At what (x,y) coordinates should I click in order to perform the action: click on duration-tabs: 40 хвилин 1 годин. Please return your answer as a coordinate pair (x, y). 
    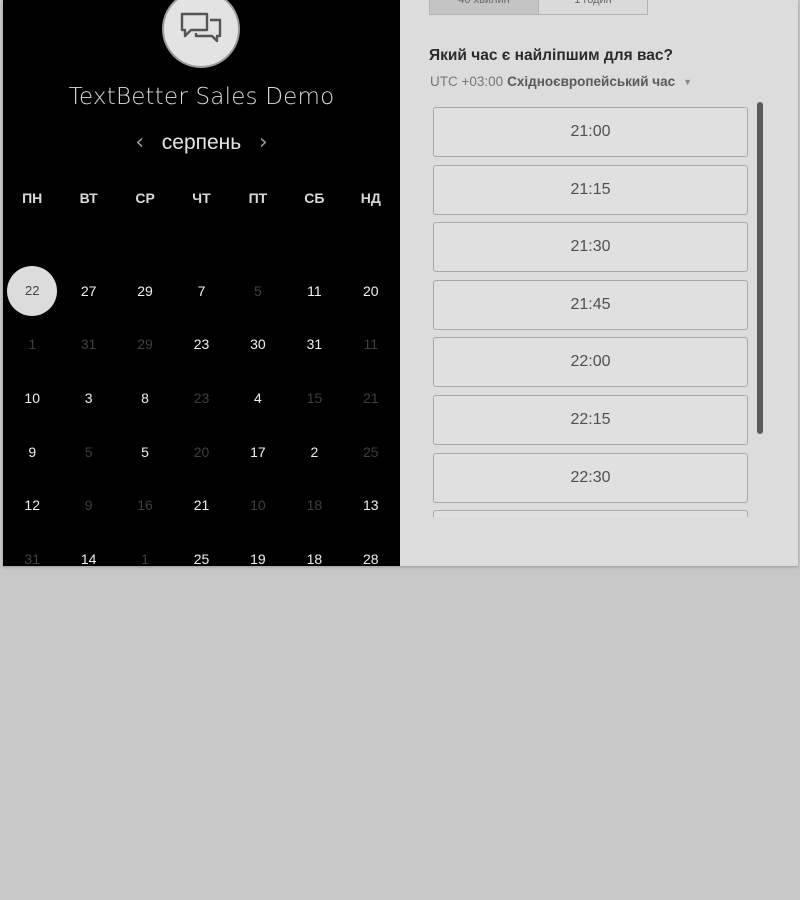
    Looking at the image, I should click on (538, 7).